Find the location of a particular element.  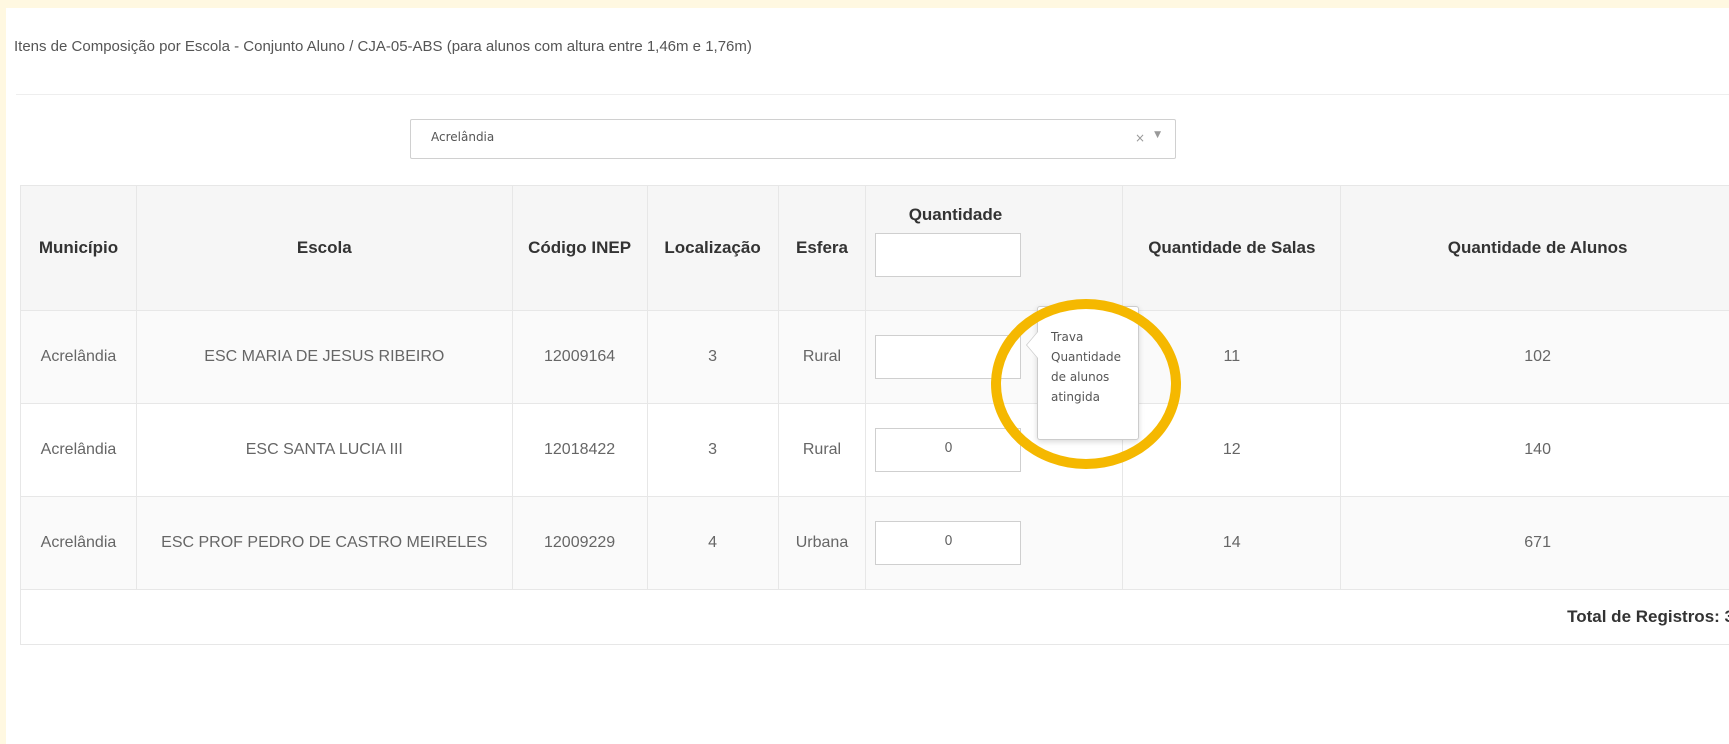

cell-codigo-inep: 12009229 is located at coordinates (579, 543).